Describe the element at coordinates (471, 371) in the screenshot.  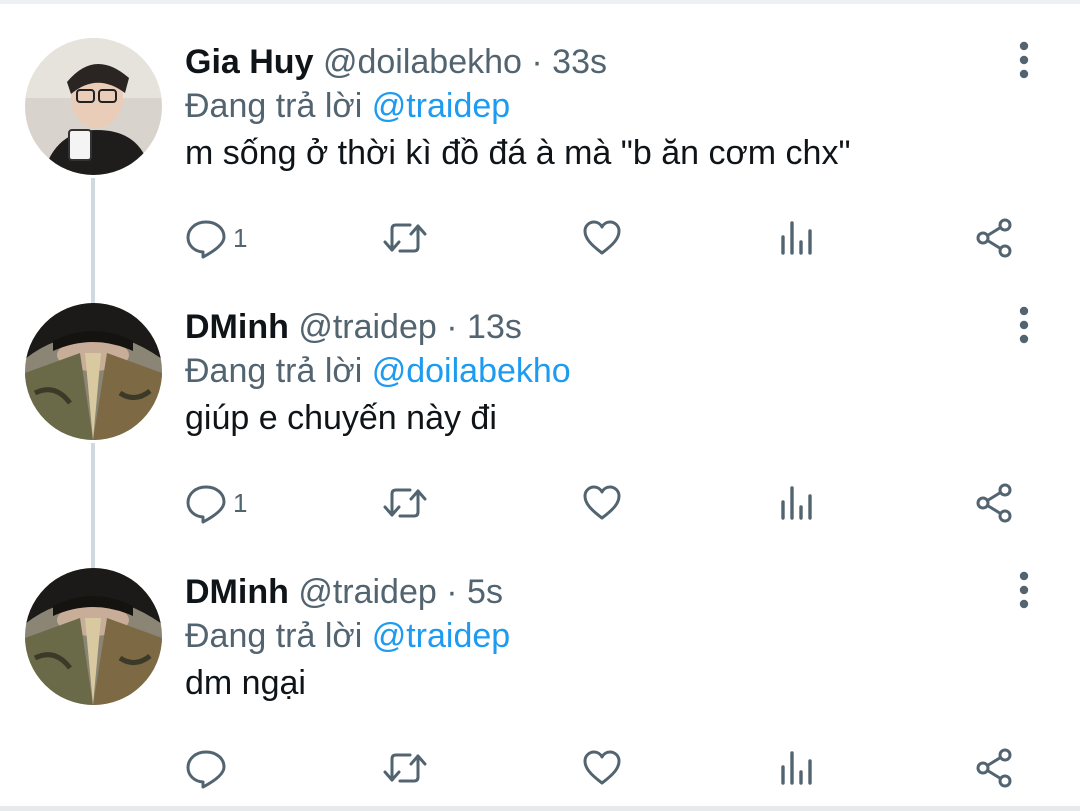
I see `mention-link: @doilabekho` at that location.